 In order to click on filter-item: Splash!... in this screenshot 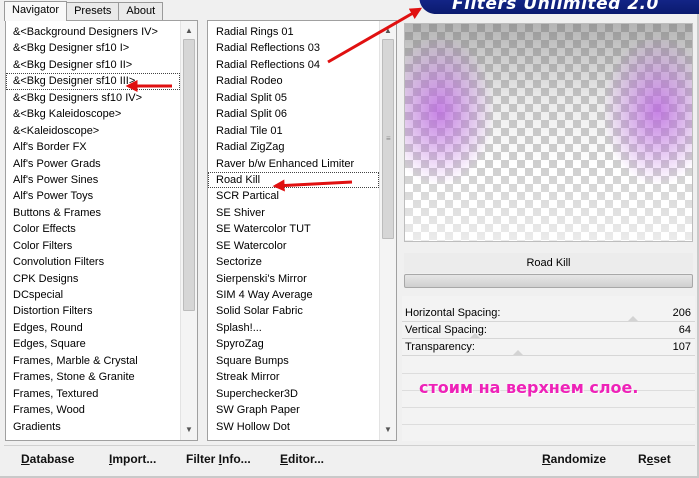, I will do `click(293, 328)`.